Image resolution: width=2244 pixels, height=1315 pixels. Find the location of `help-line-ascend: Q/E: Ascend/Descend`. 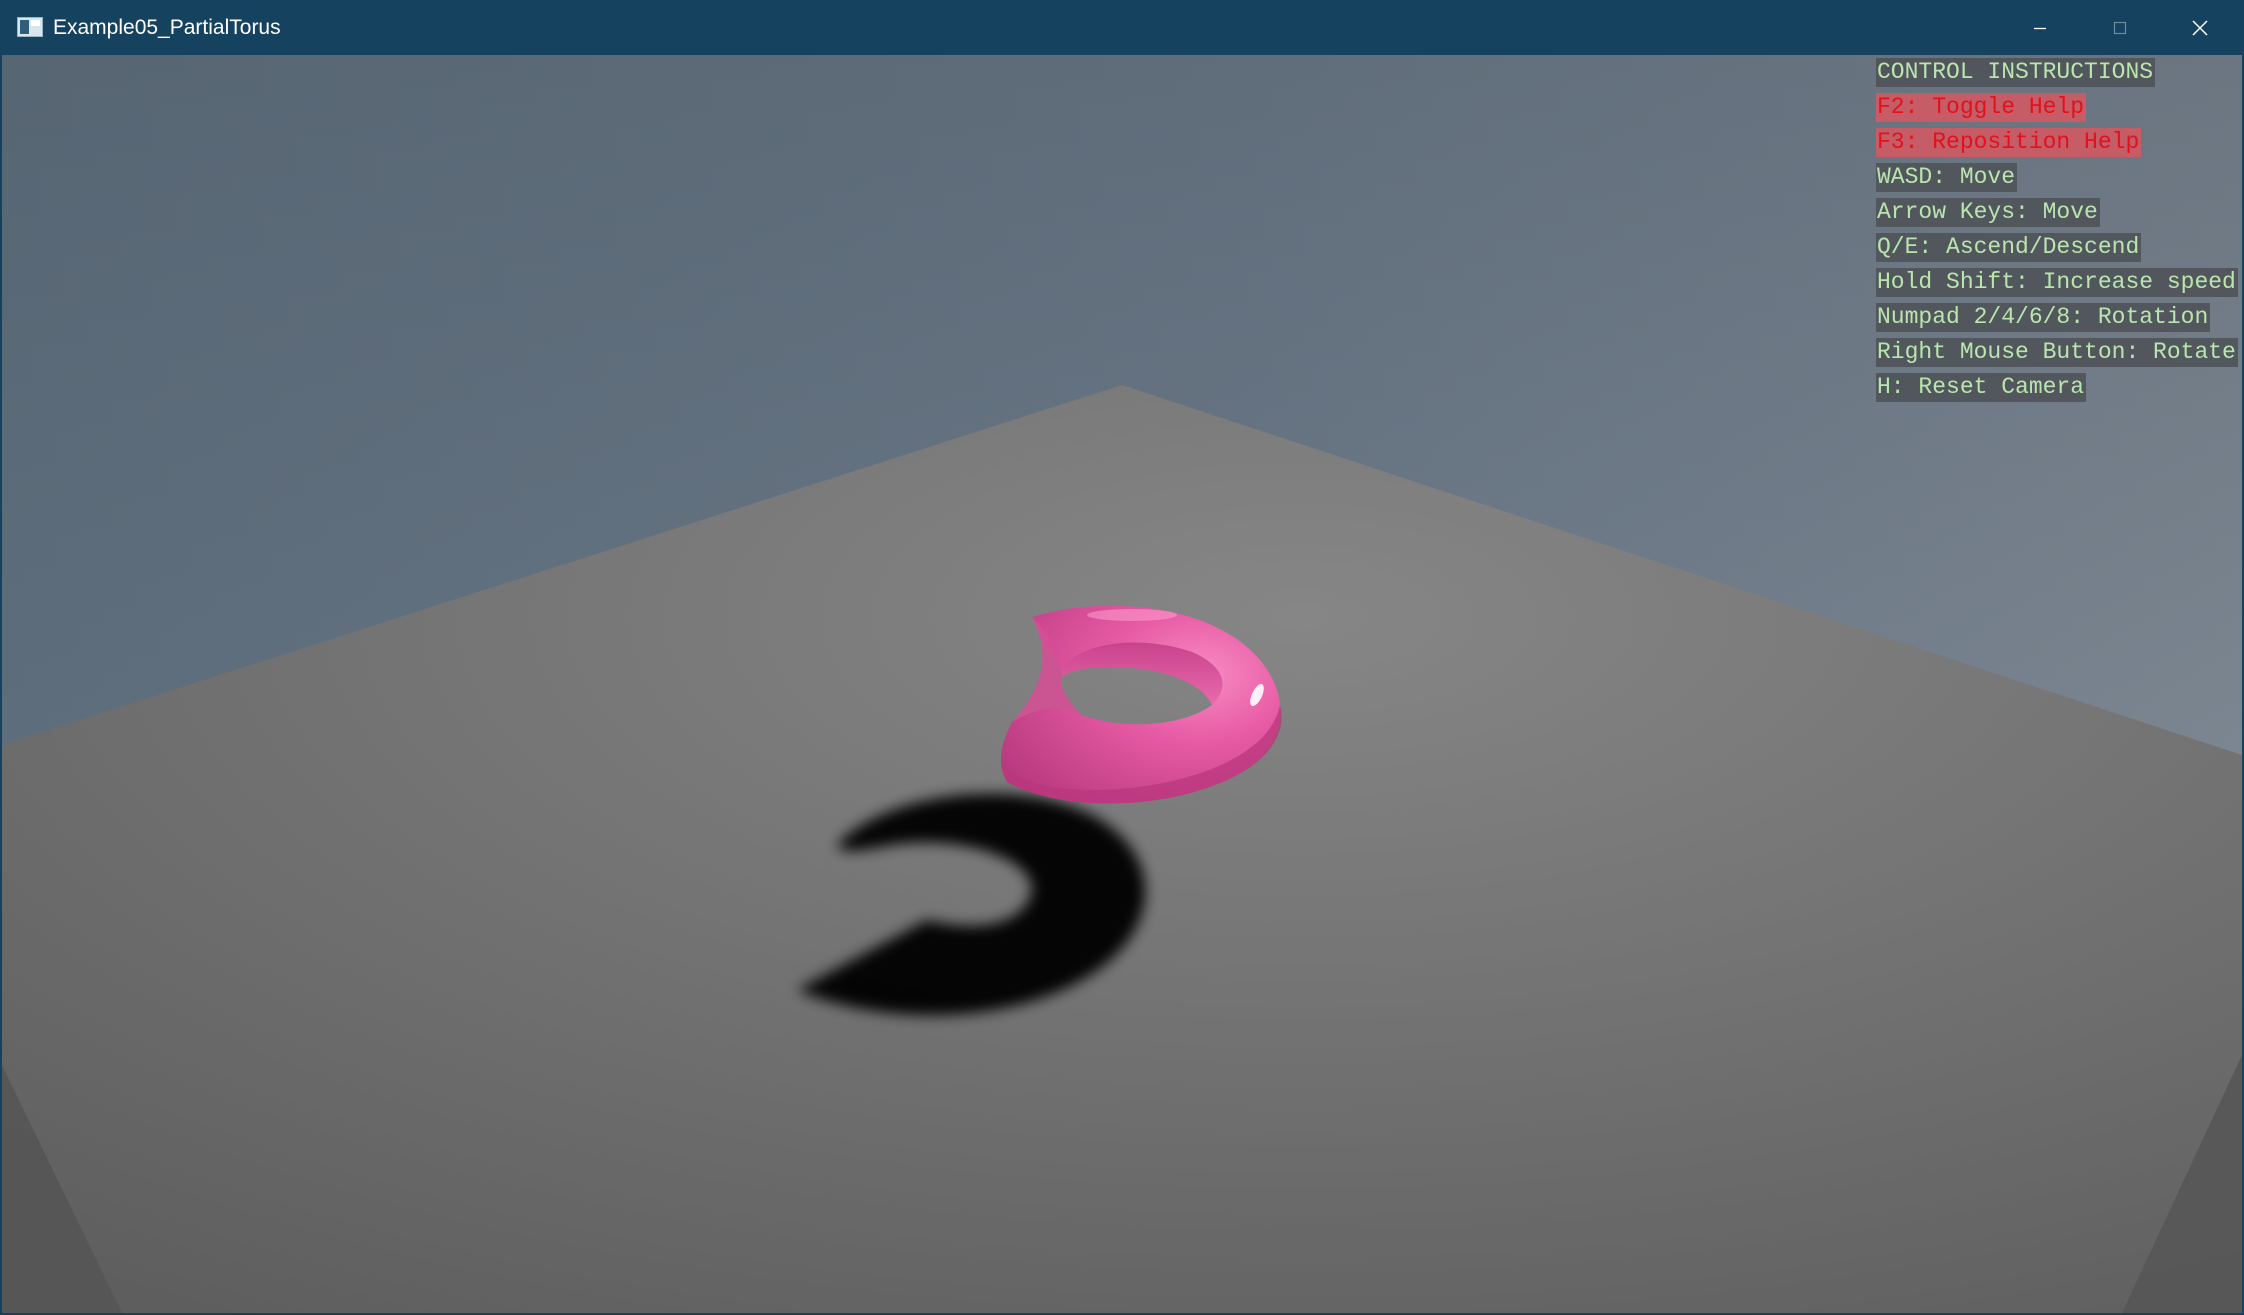

help-line-ascend: Q/E: Ascend/Descend is located at coordinates (2009, 247).